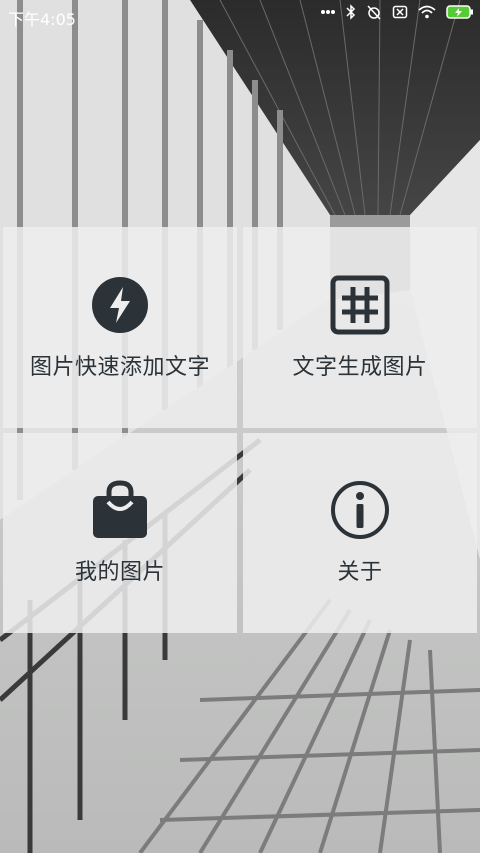  Describe the element at coordinates (120, 509) in the screenshot. I see `bag-icon` at that location.